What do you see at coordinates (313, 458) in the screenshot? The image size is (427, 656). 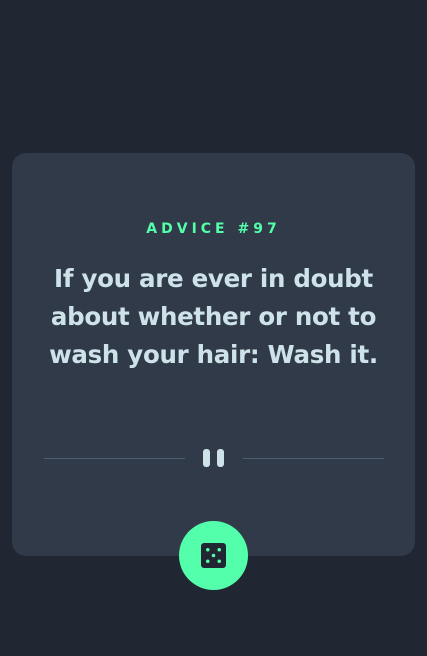 I see `divider-line-right` at bounding box center [313, 458].